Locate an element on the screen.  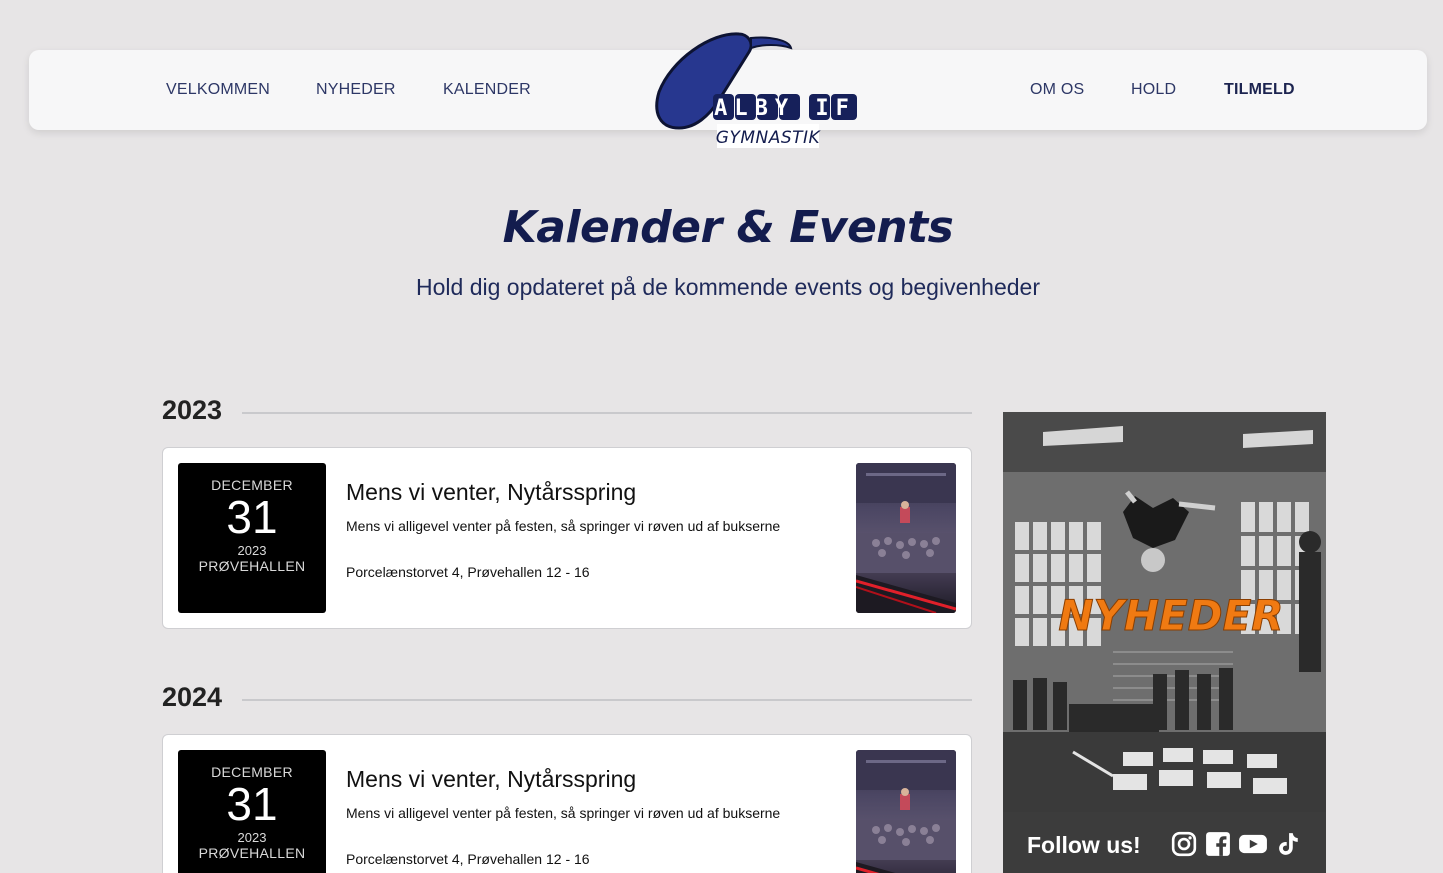
tiktok-icon is located at coordinates (1288, 844).